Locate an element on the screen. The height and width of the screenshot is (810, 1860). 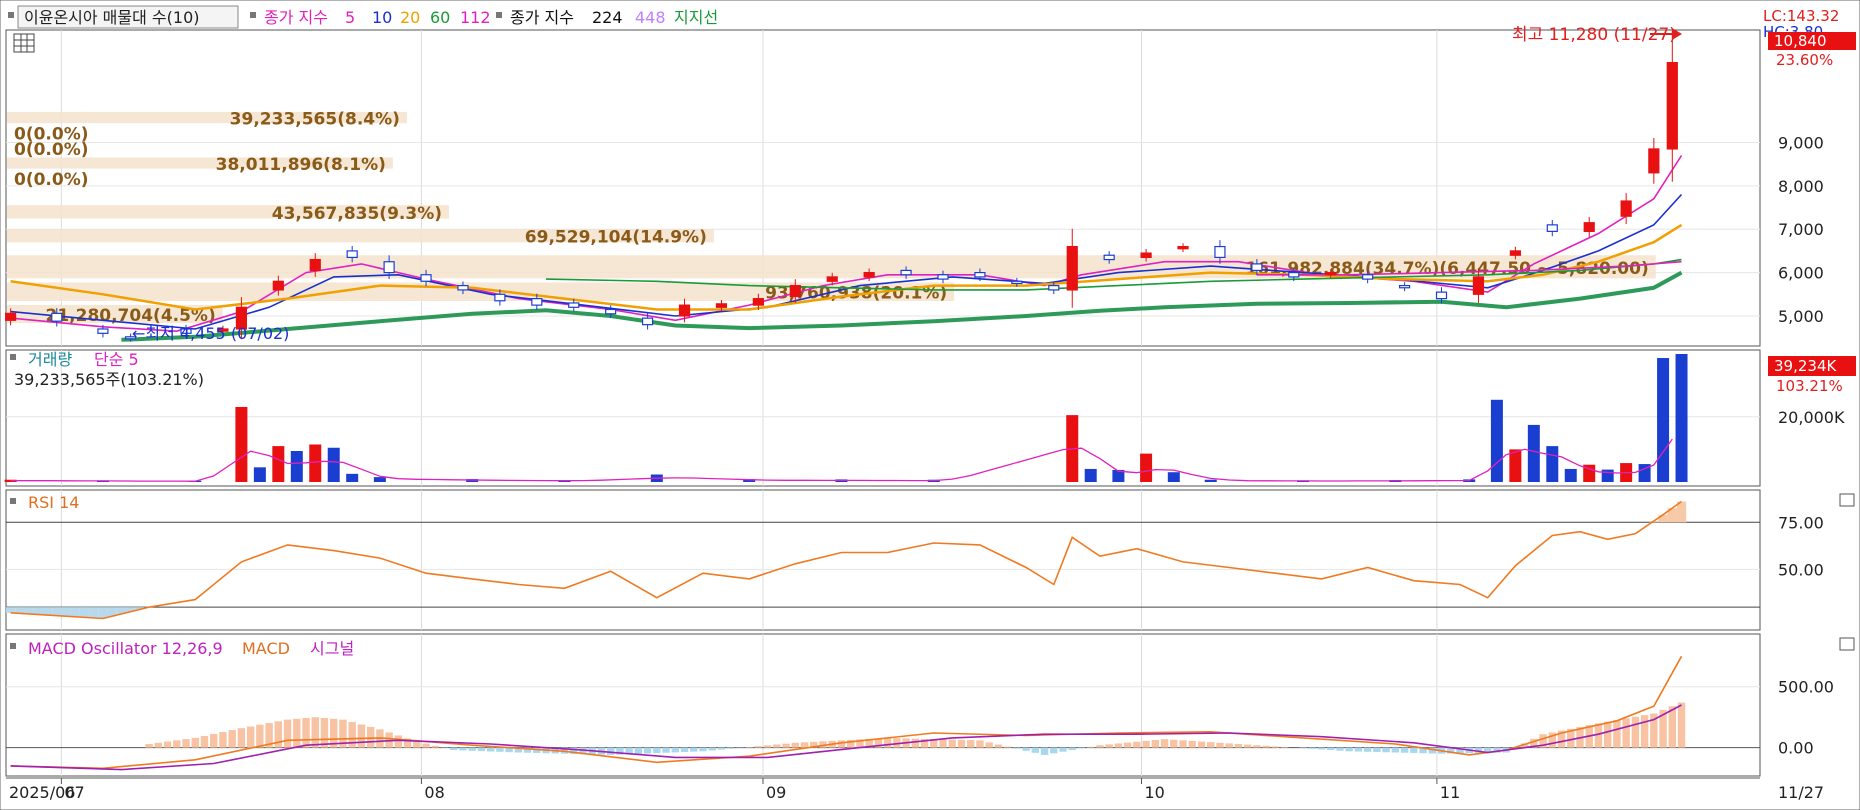
volume-ylabel: 20,000K is located at coordinates (1811, 417).